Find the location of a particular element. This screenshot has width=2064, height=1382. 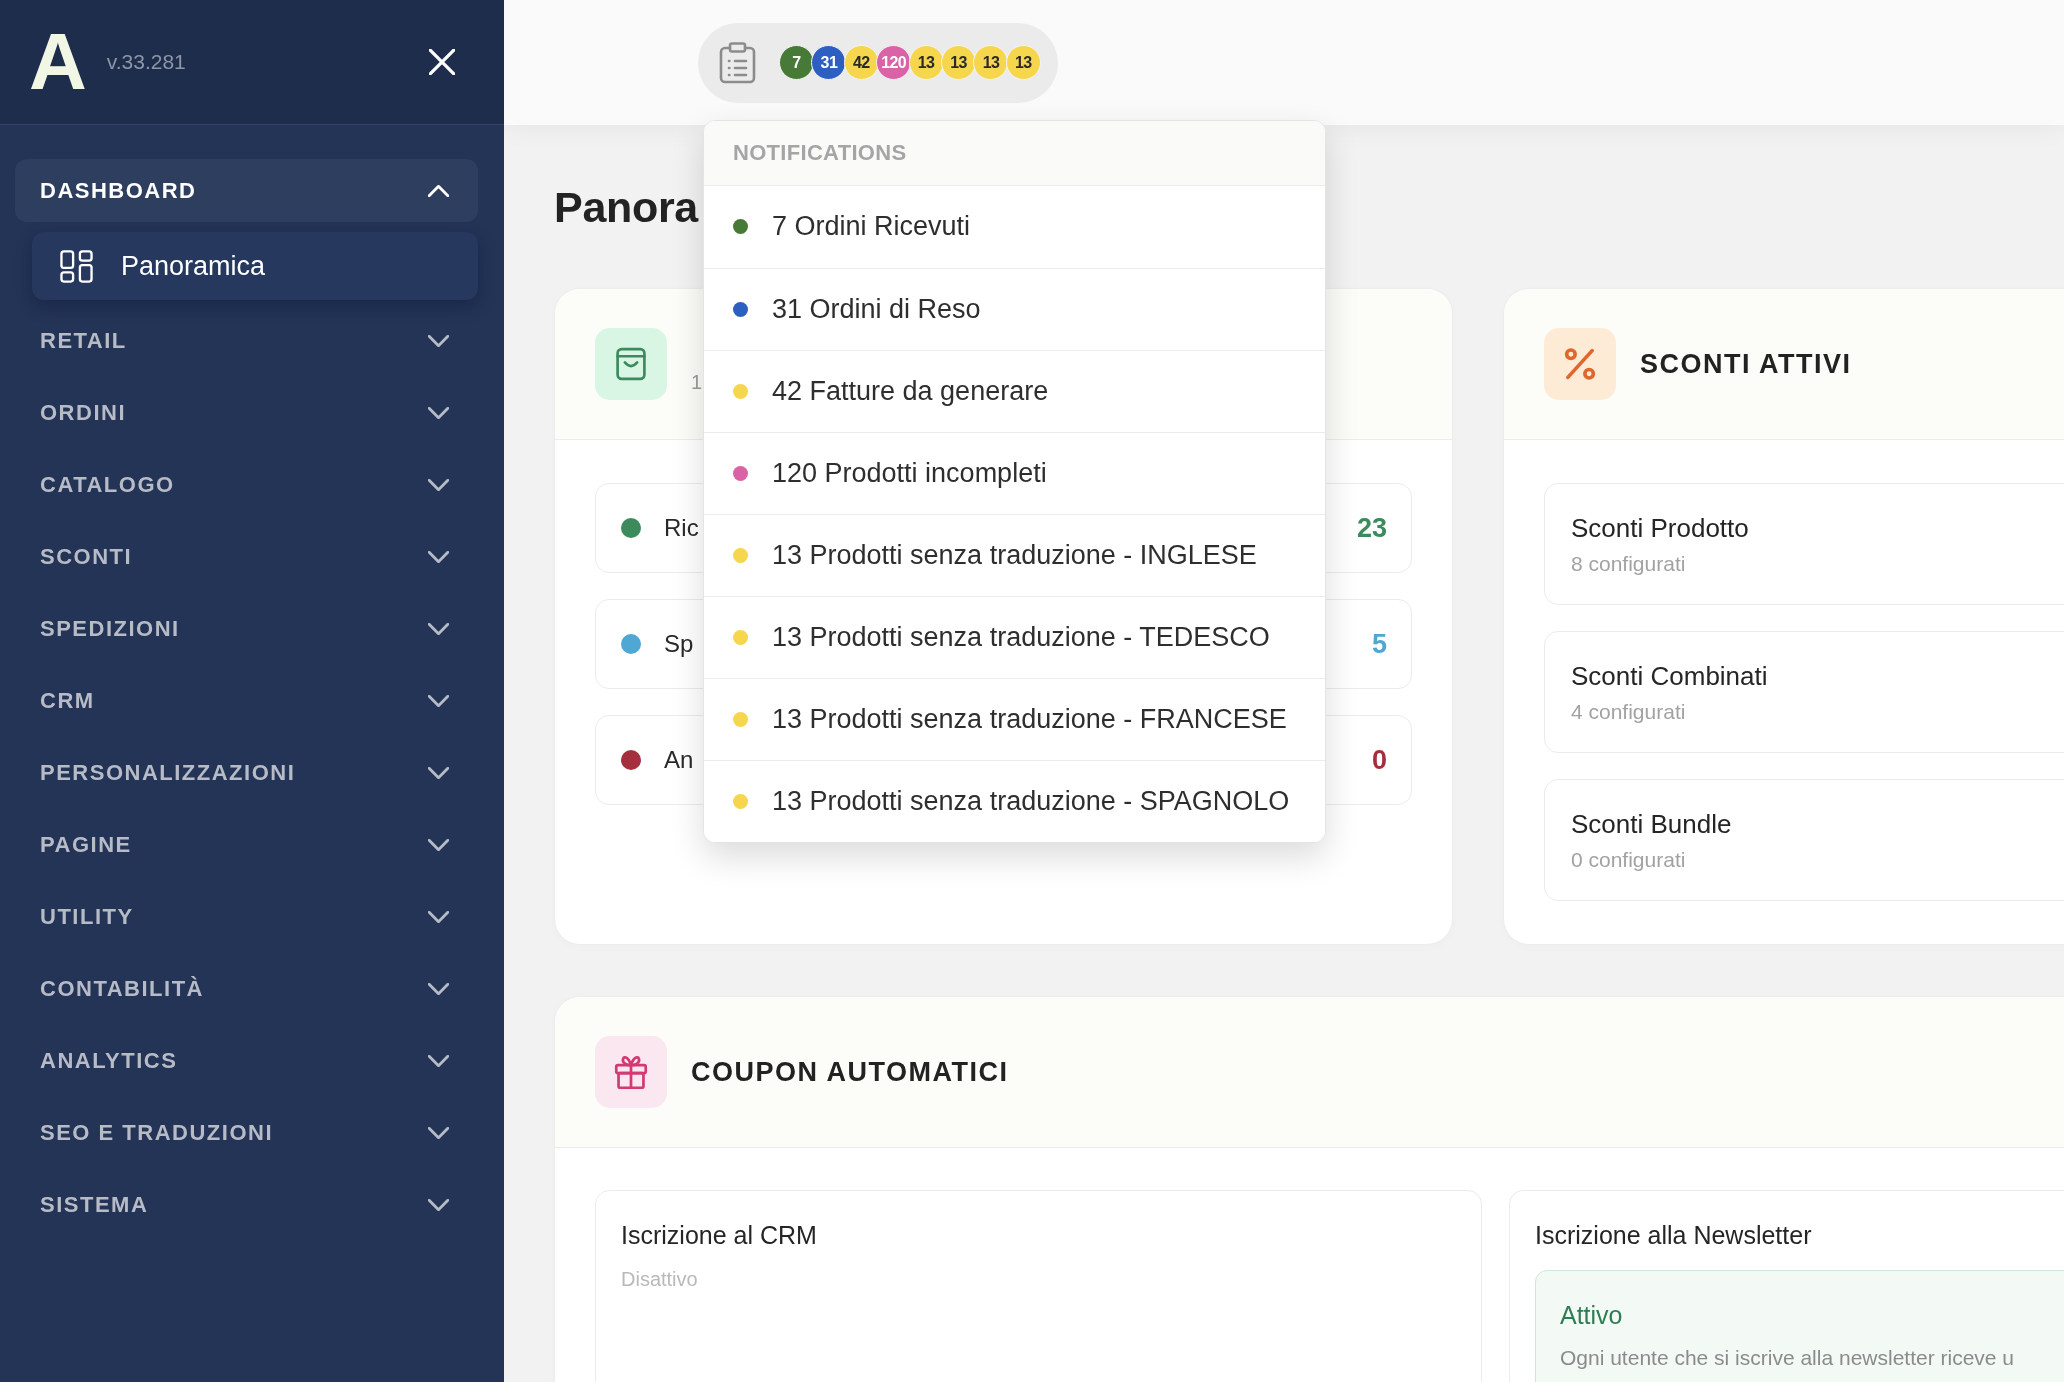

nav-item: Panoramica is located at coordinates (255, 266).